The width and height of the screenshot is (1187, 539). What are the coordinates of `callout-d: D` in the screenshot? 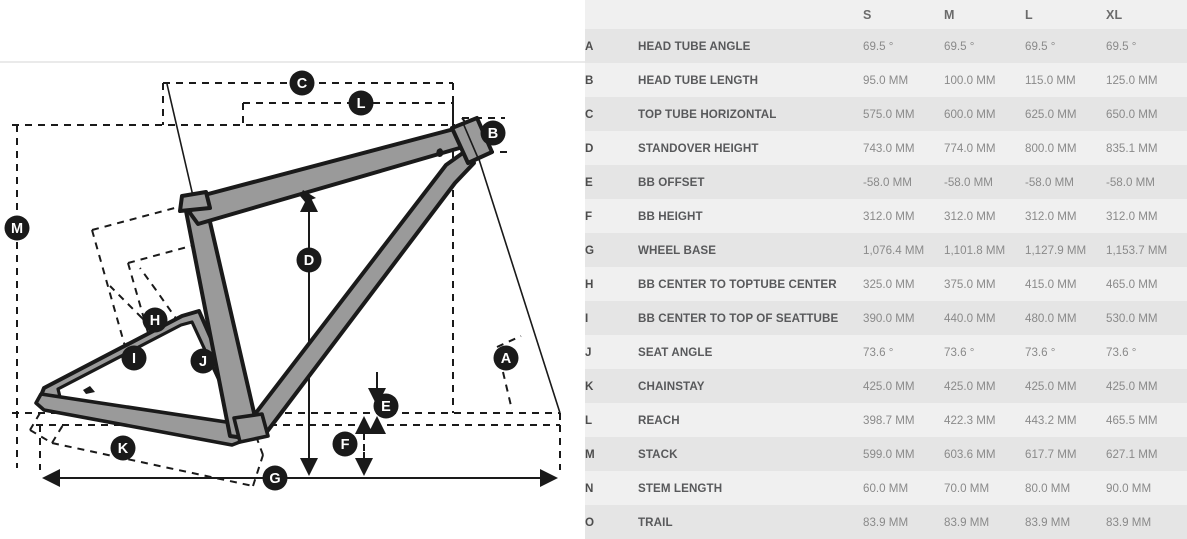 It's located at (309, 260).